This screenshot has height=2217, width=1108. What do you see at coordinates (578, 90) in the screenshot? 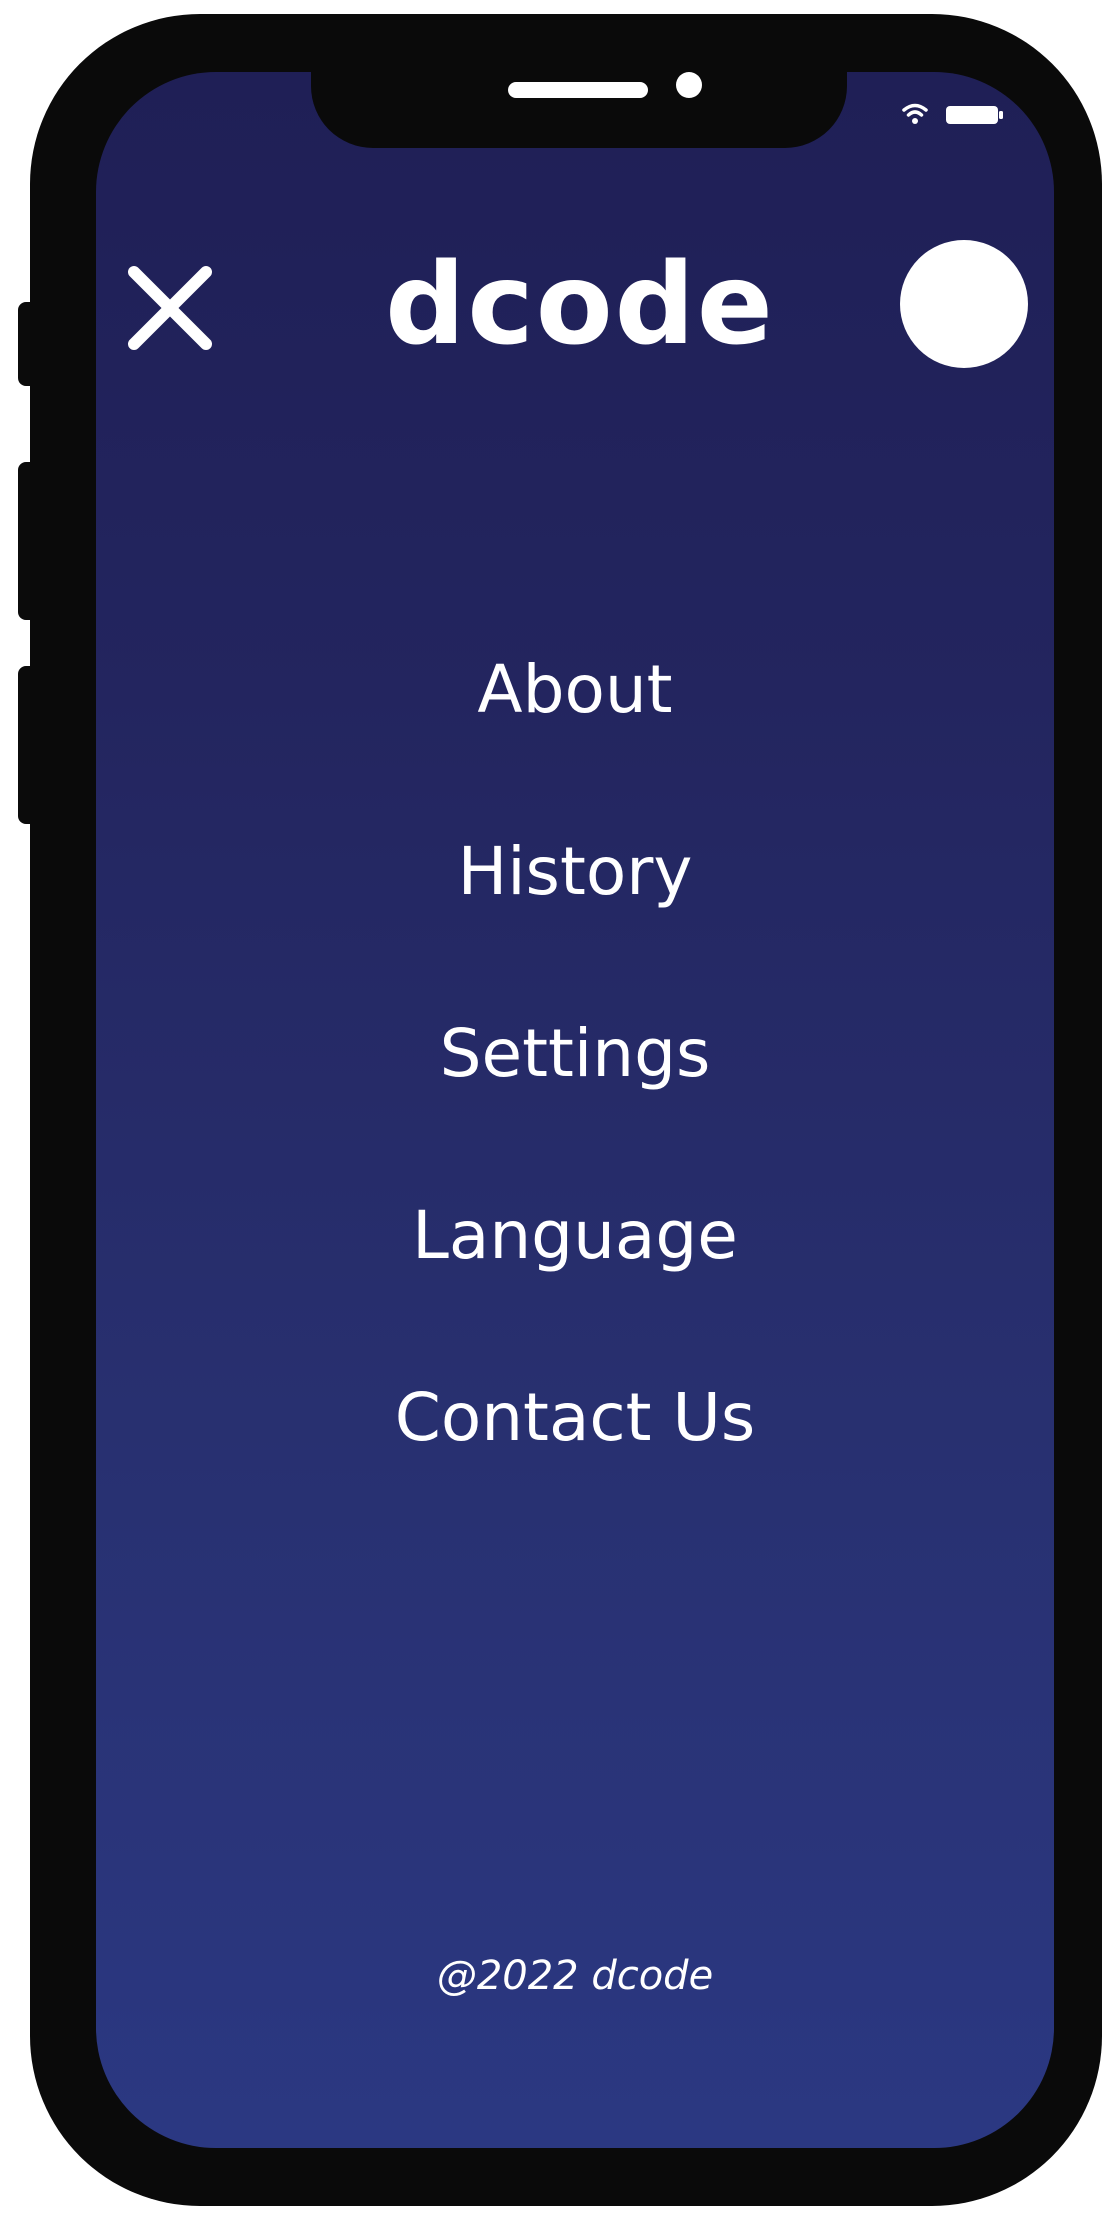
I see `speaker-grille` at bounding box center [578, 90].